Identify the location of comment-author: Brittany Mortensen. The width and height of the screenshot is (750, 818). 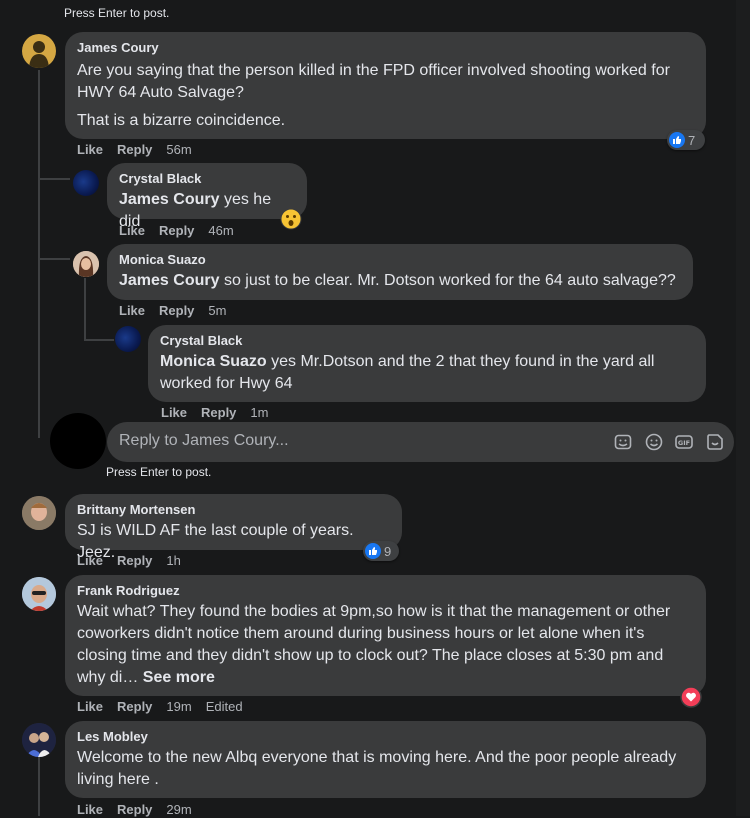
(233, 510).